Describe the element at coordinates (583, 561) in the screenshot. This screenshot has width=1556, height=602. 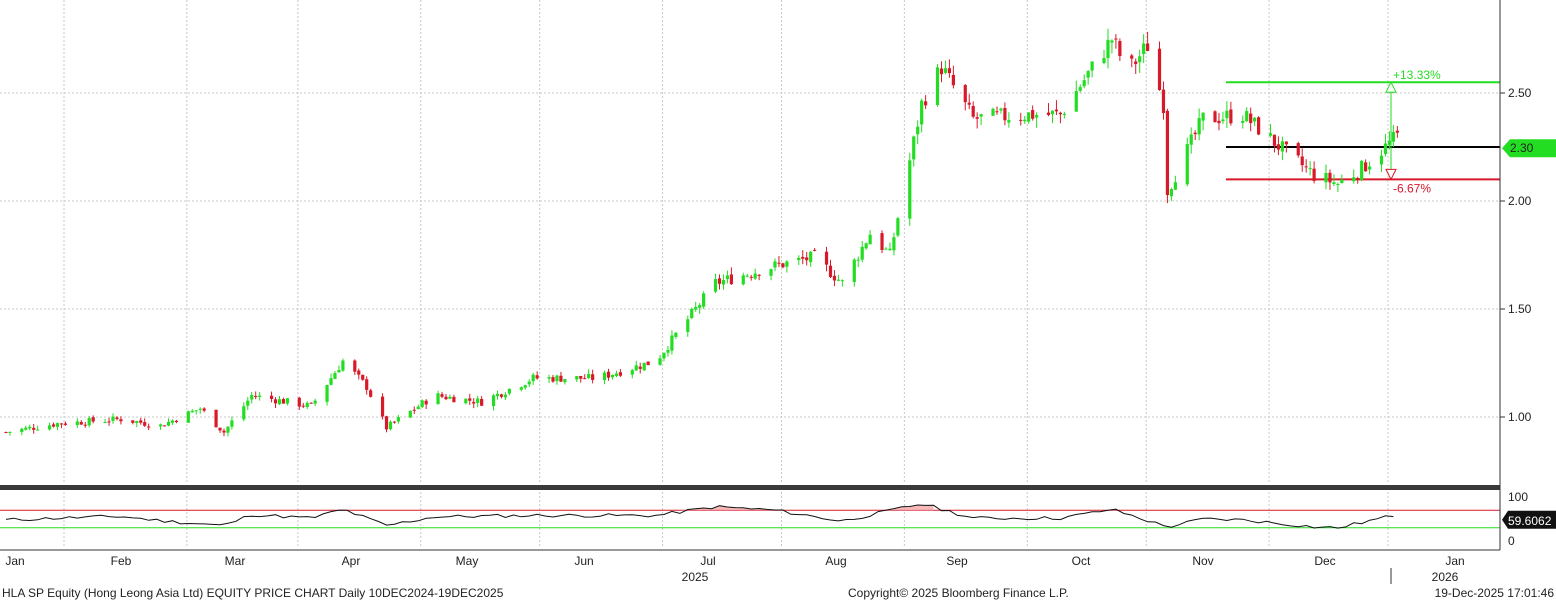
I see `x-tick-label: Jun` at that location.